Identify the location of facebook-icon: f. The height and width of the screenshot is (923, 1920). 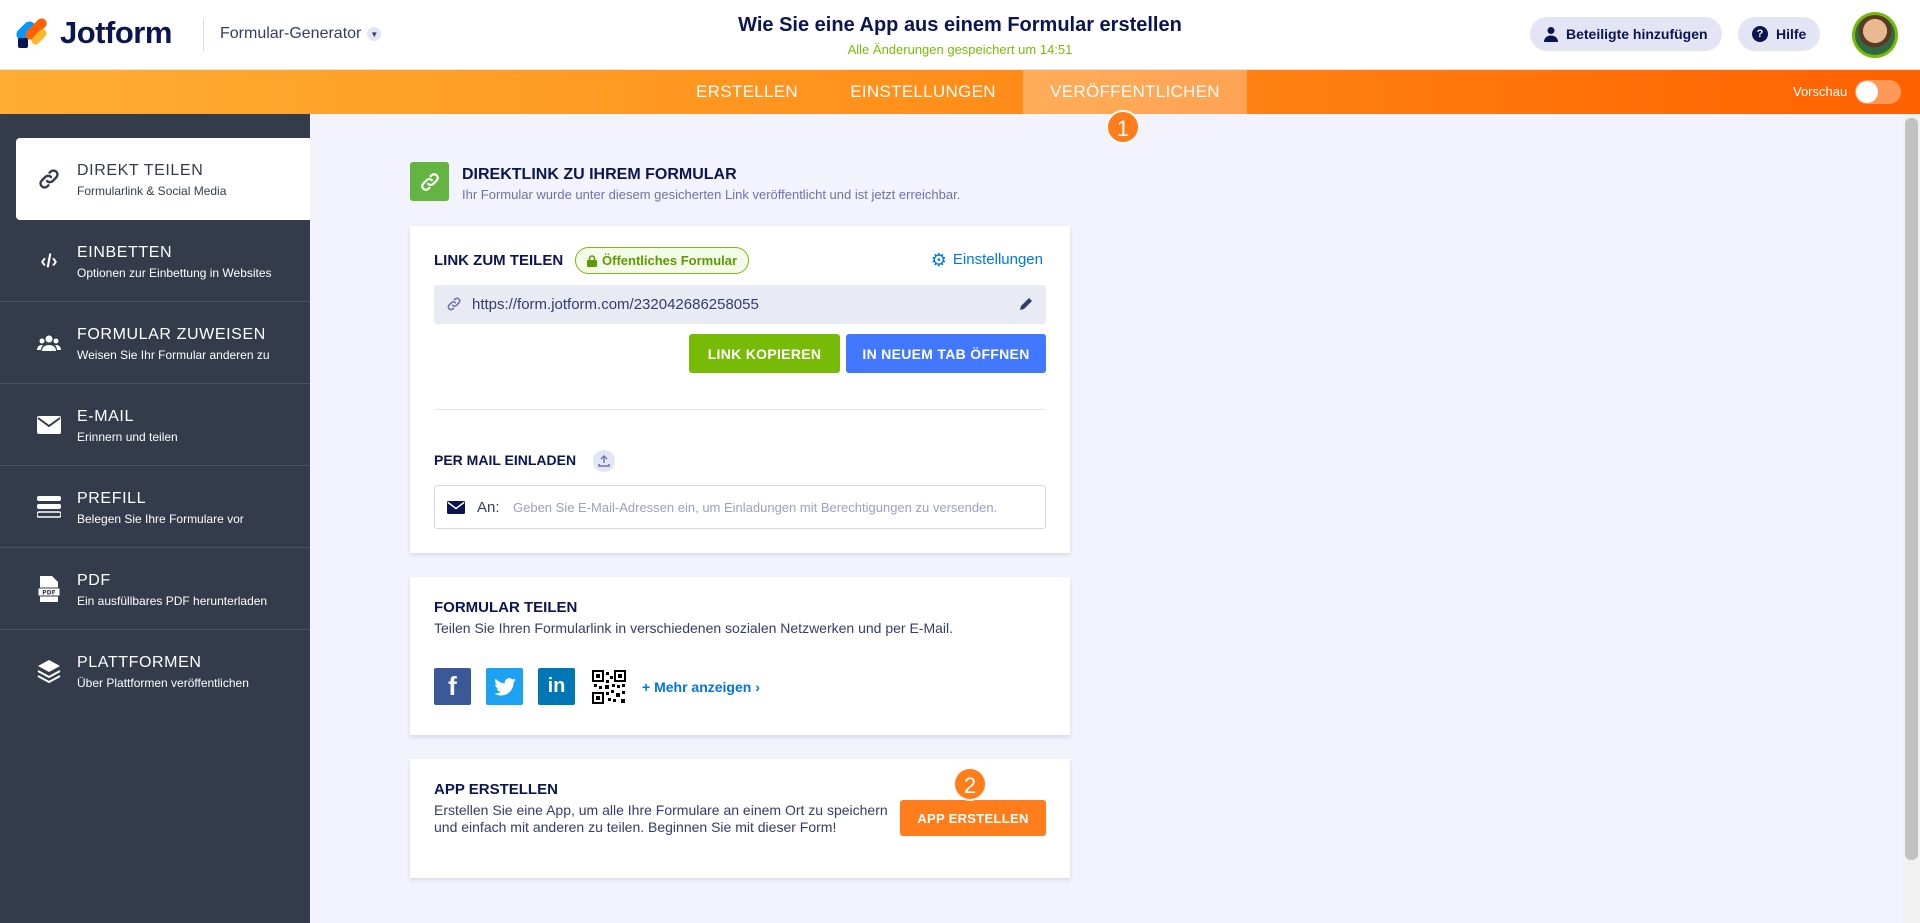
(452, 686).